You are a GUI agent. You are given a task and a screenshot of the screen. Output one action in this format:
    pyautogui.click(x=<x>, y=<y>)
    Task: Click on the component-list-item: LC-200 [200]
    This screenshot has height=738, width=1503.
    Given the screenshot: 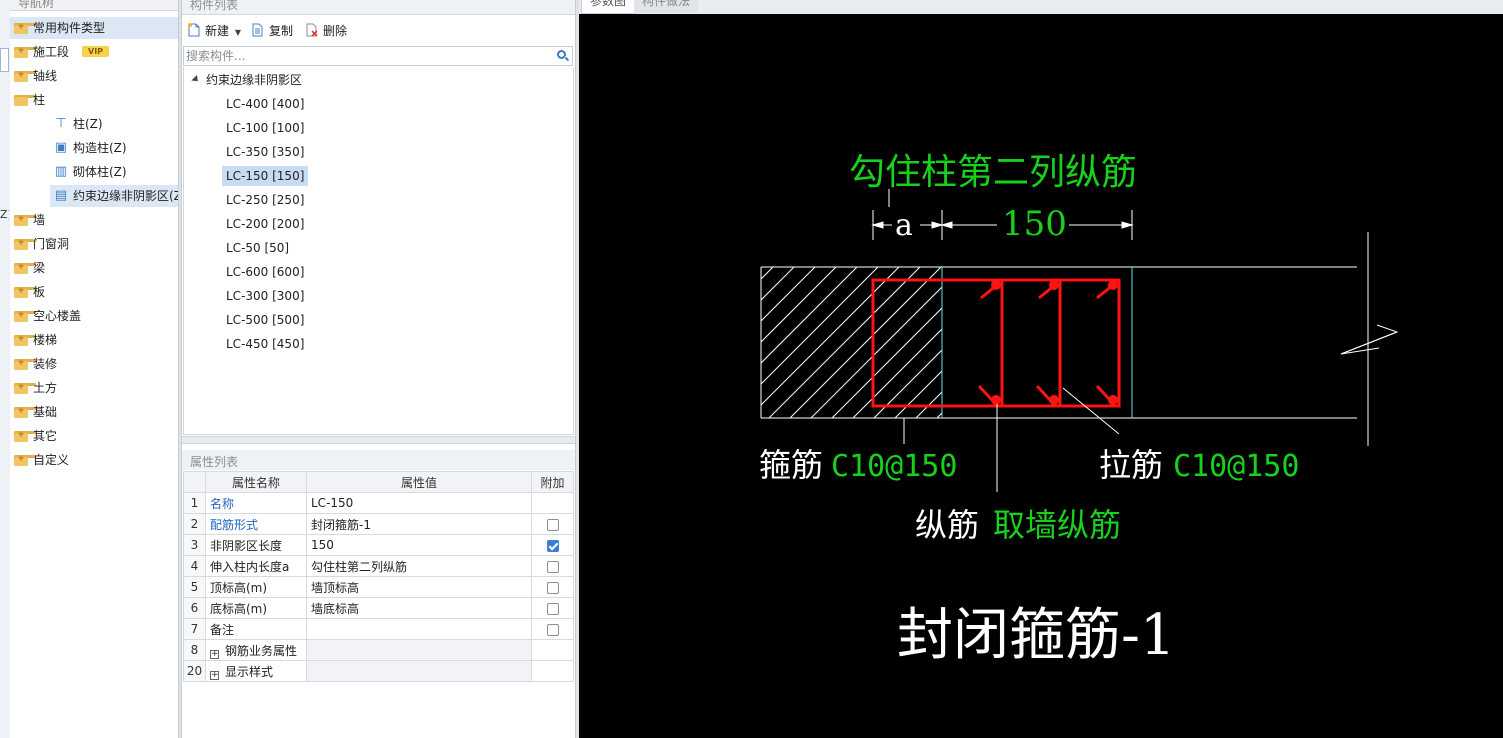 What is the action you would take?
    pyautogui.click(x=265, y=224)
    